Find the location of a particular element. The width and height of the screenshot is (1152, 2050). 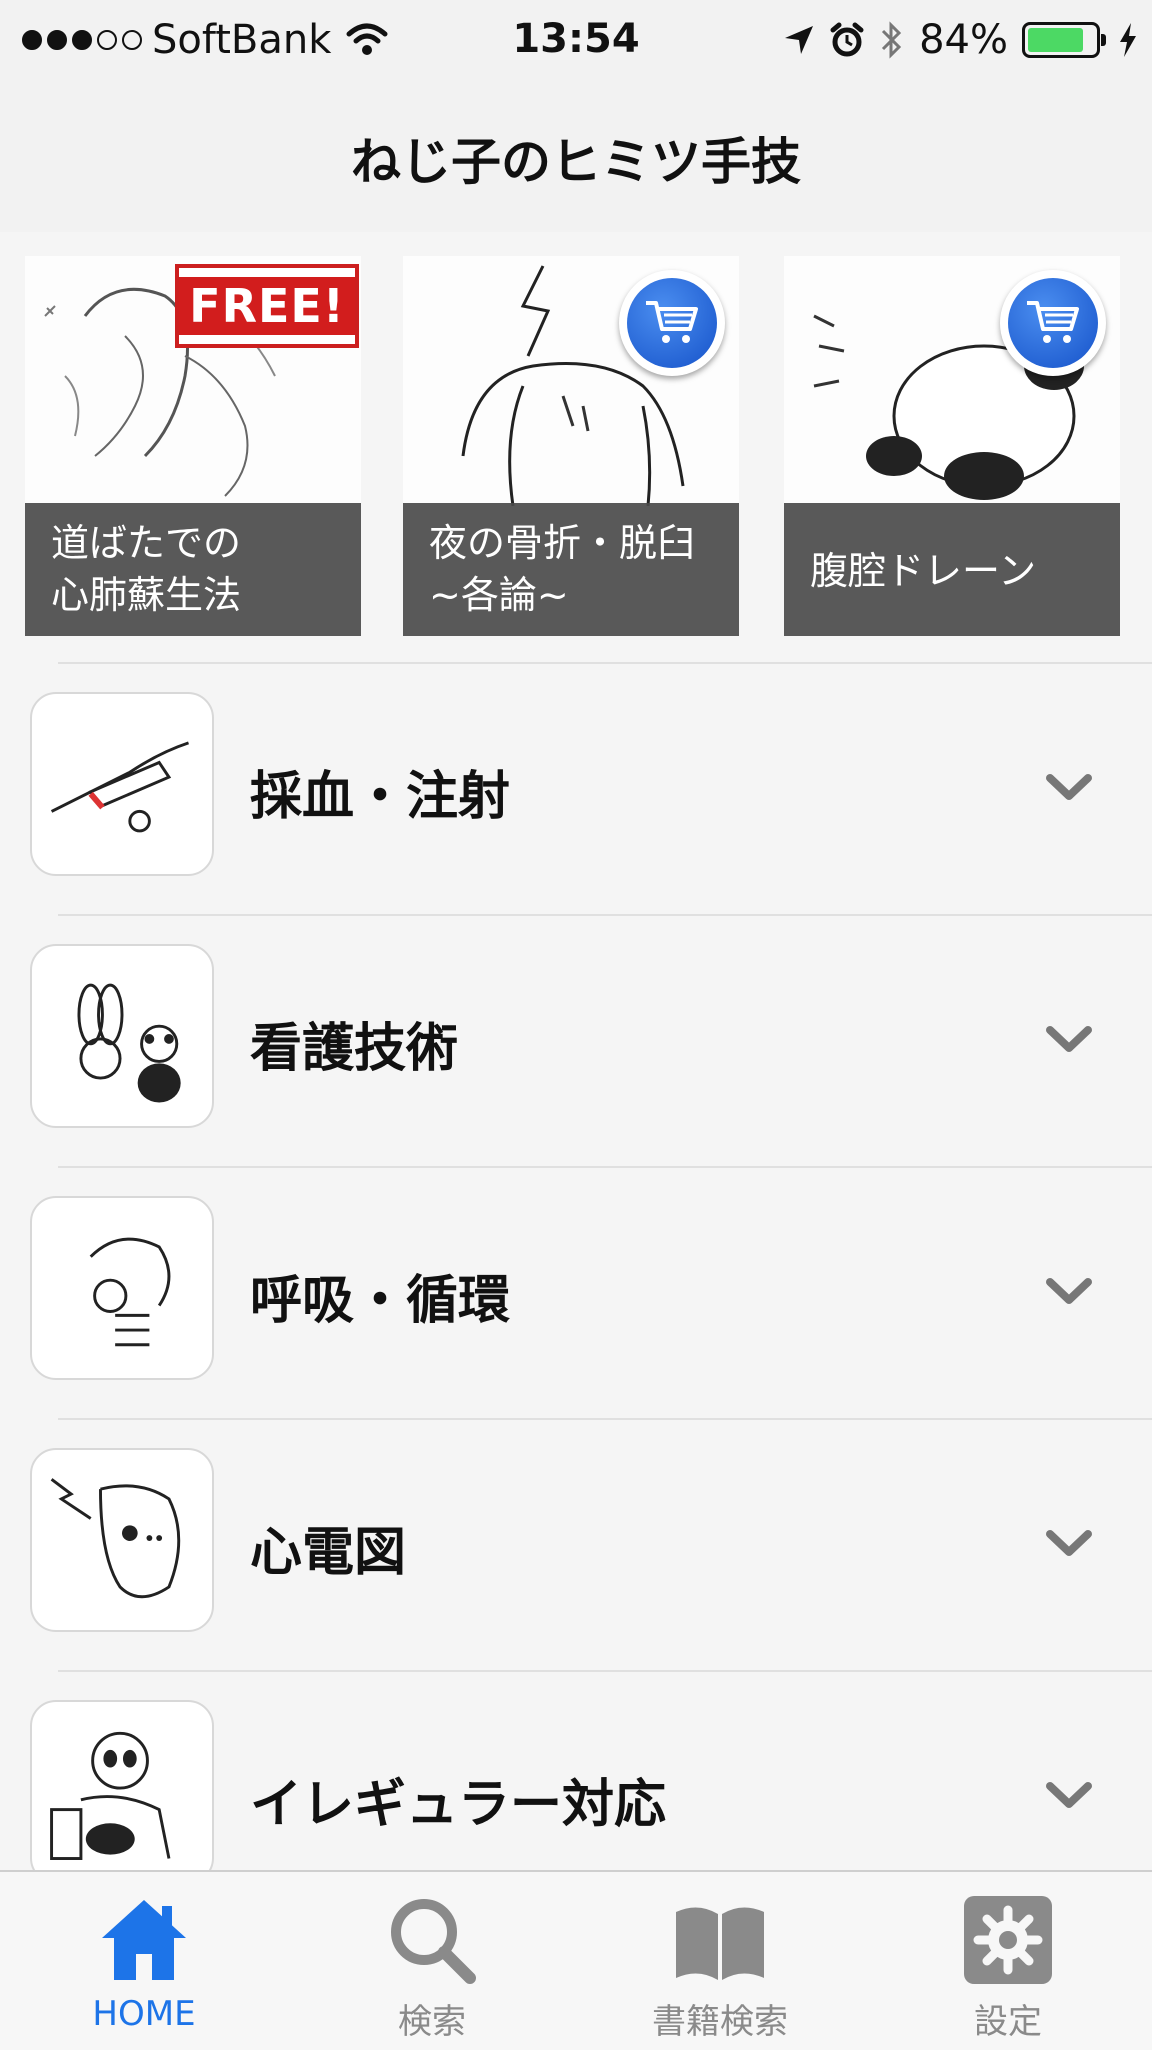

nursing-icon is located at coordinates (122, 1036).